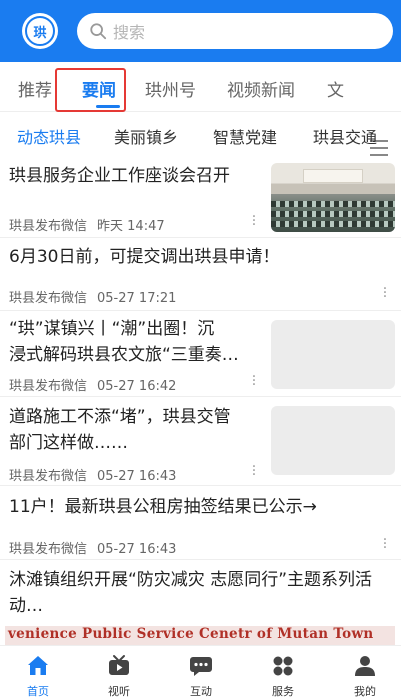  Describe the element at coordinates (146, 136) in the screenshot. I see `subtab-towns: 美丽镇乡` at that location.